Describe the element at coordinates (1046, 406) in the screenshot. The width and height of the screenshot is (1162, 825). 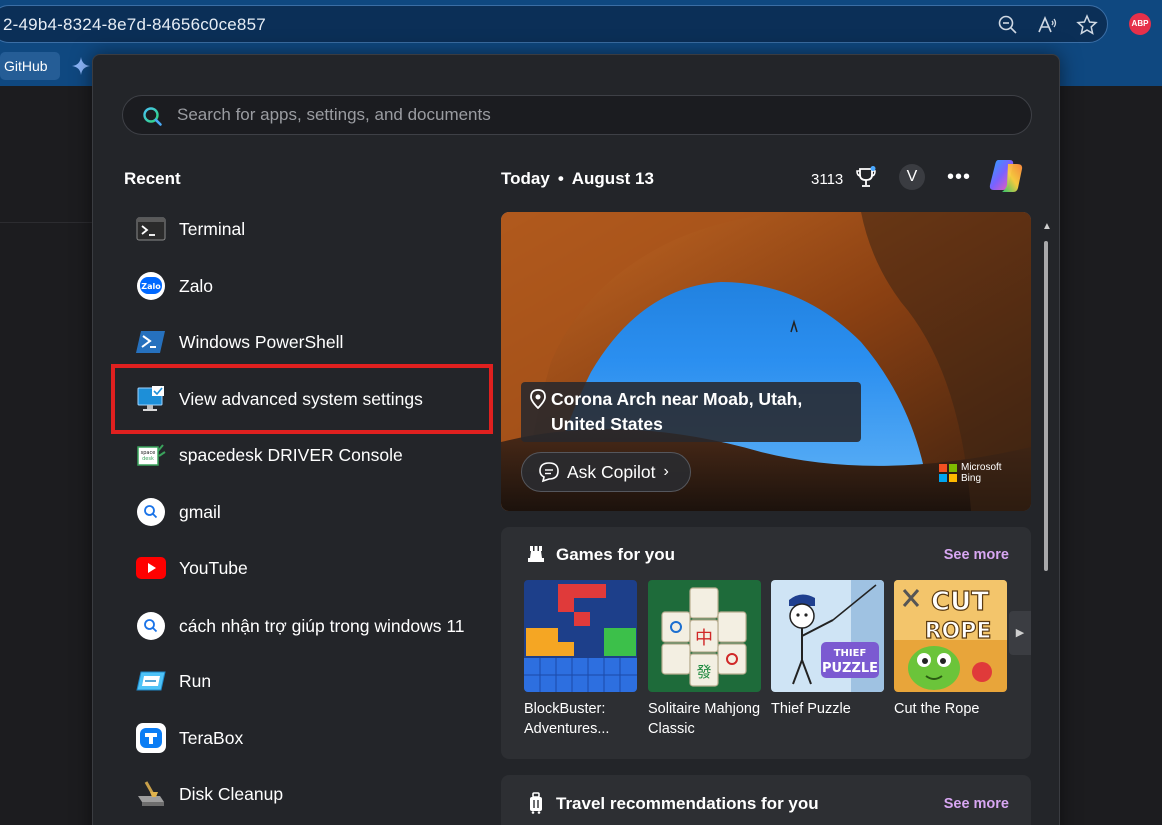
I see `scrollbar-thumb` at that location.